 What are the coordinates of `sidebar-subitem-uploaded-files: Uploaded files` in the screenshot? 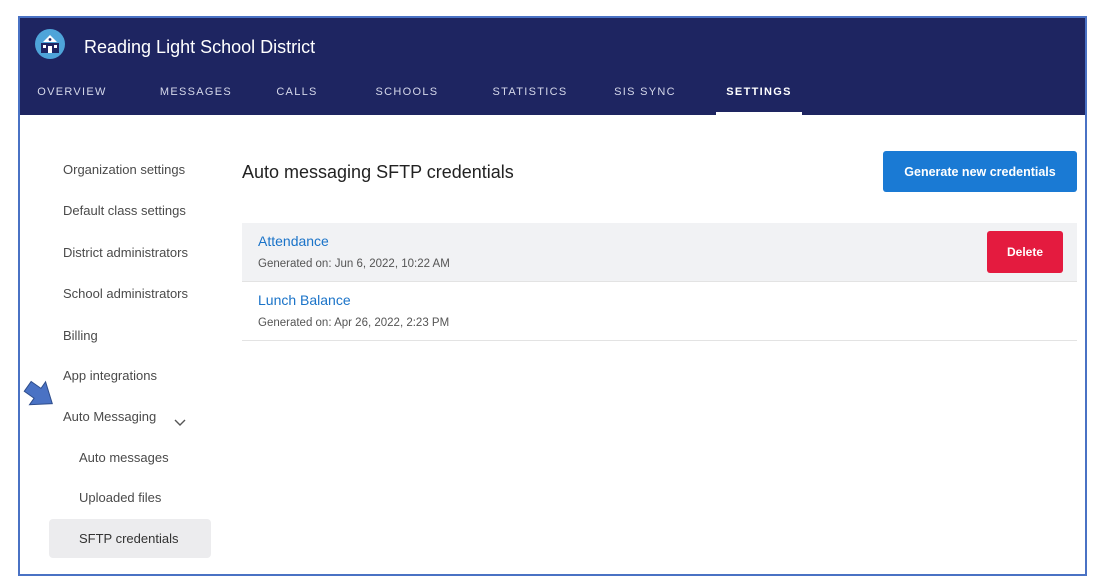 It's located at (120, 497).